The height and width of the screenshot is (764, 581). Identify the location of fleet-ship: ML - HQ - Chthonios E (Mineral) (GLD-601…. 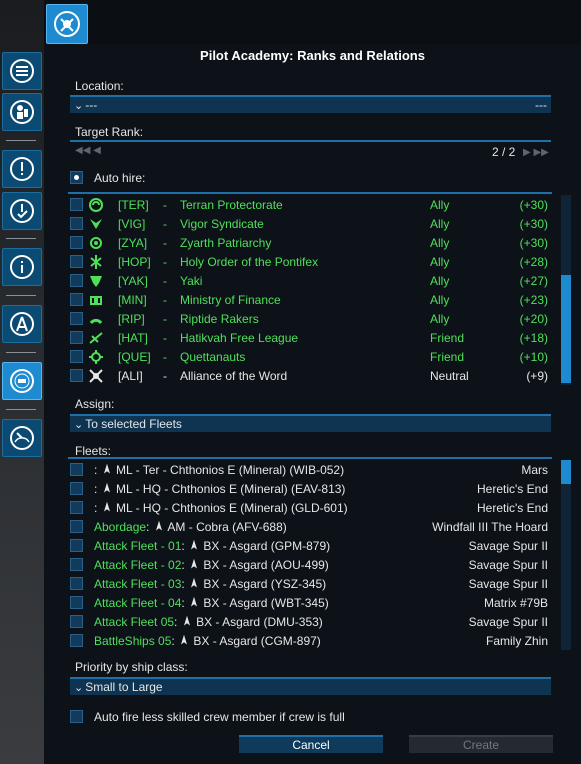
(232, 508).